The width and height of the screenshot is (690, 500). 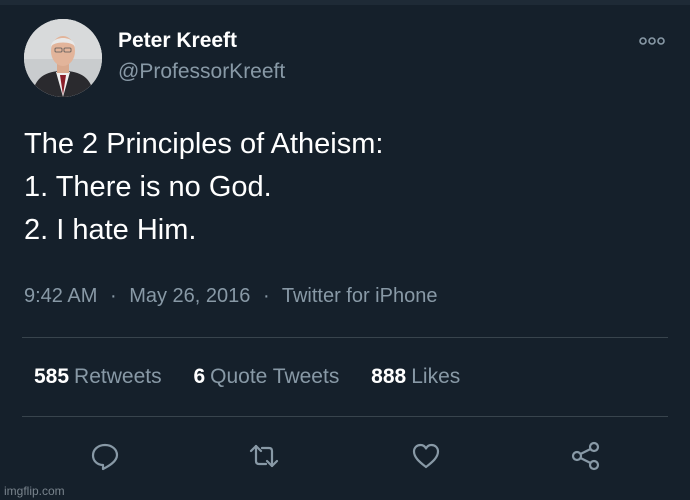 I want to click on top-border, so click(x=345, y=2).